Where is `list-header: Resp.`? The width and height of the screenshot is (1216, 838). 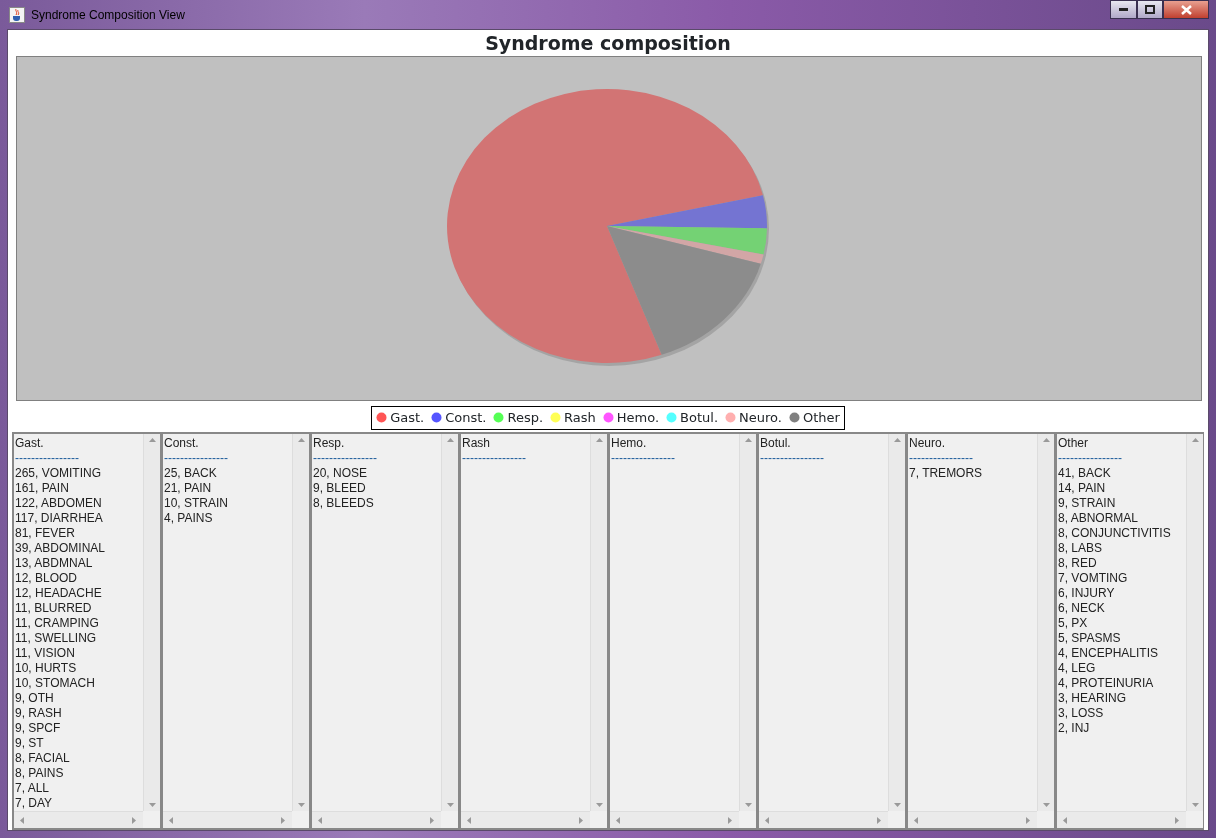 list-header: Resp. is located at coordinates (329, 443).